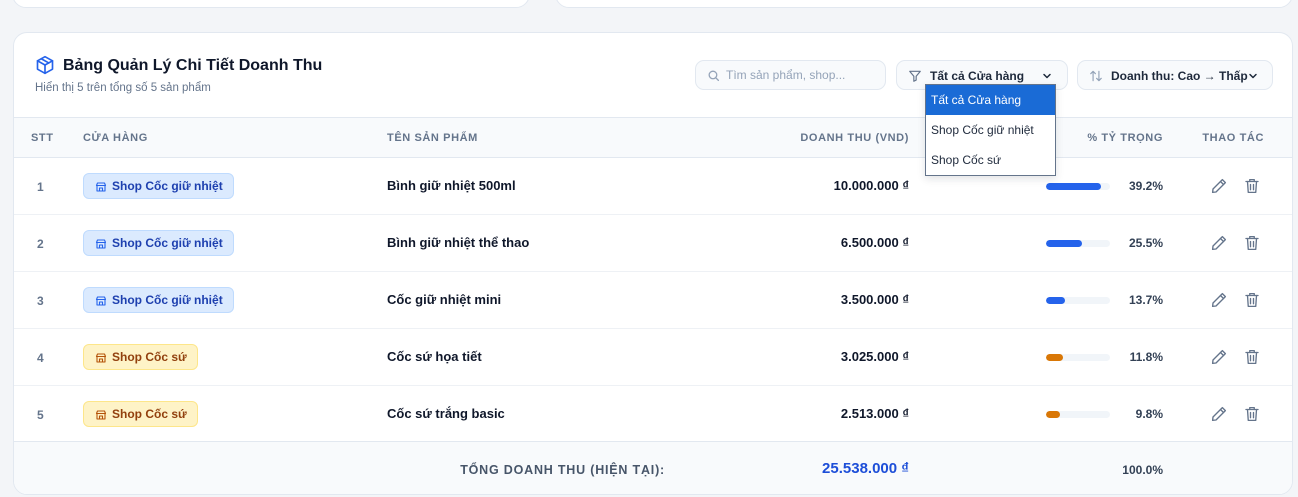 This screenshot has height=497, width=1298. I want to click on dropdown-option-all-stores: Tất cả Cửa hàng, so click(990, 100).